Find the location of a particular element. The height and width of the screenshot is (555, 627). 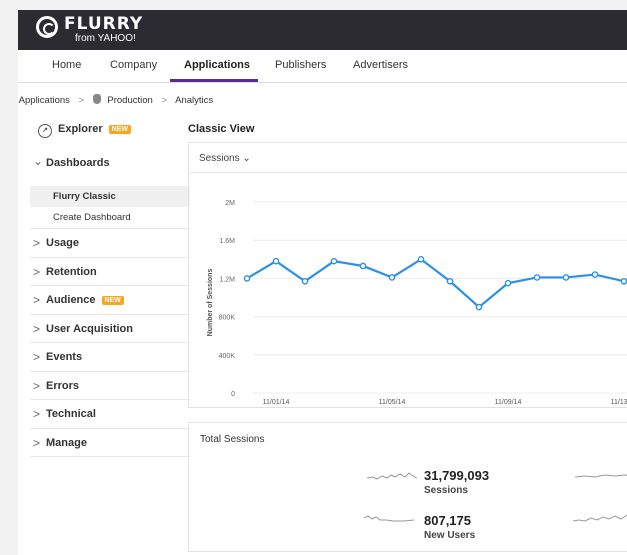

sessions-sparkline-right is located at coordinates (601, 476).